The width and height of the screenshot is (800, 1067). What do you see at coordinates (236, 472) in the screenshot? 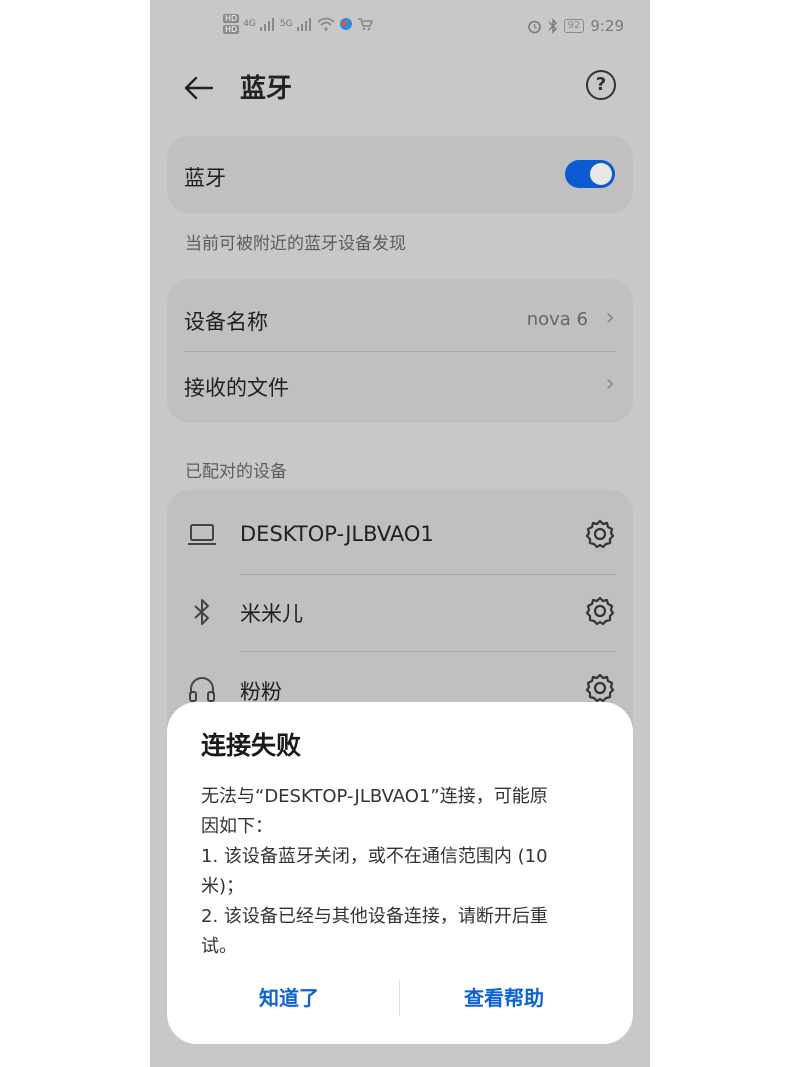
I see `paired-devices-header: 已配对的设备` at bounding box center [236, 472].